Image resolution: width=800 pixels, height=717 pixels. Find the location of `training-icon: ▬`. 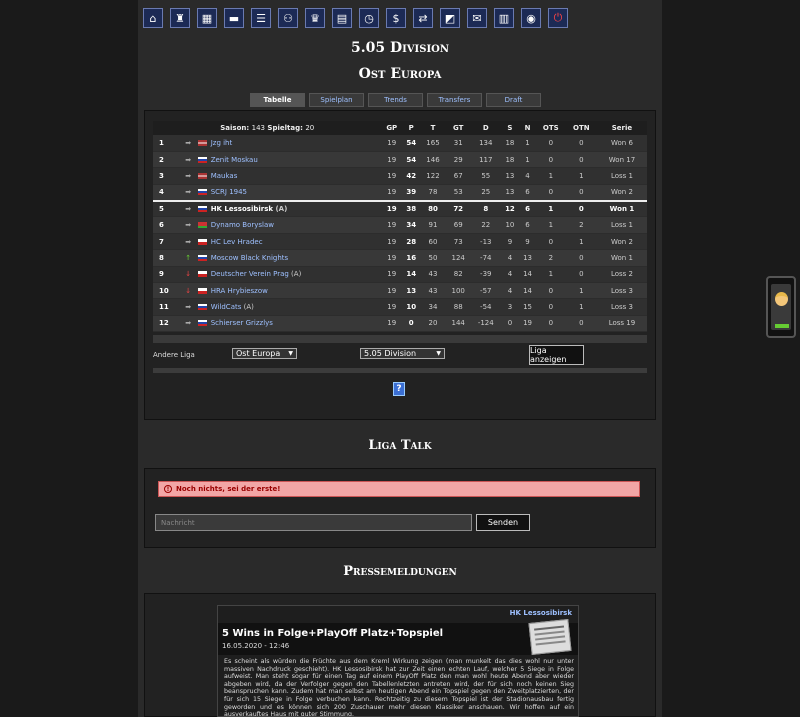

training-icon: ▬ is located at coordinates (234, 18).